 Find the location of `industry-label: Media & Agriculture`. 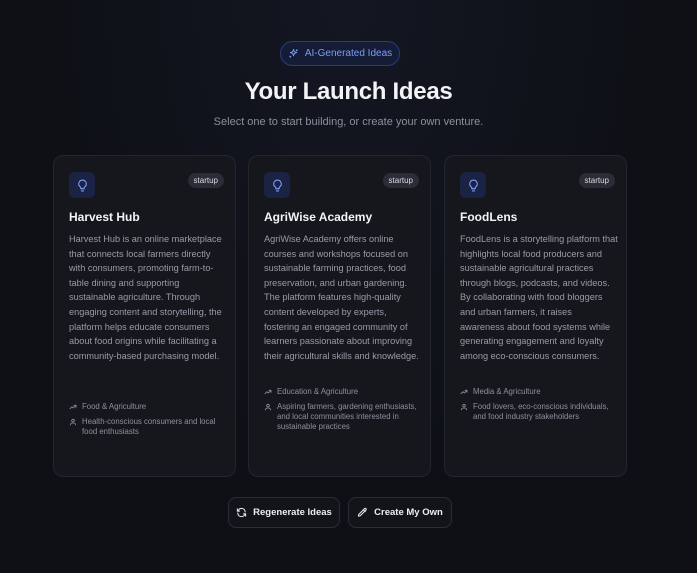

industry-label: Media & Agriculture is located at coordinates (507, 391).